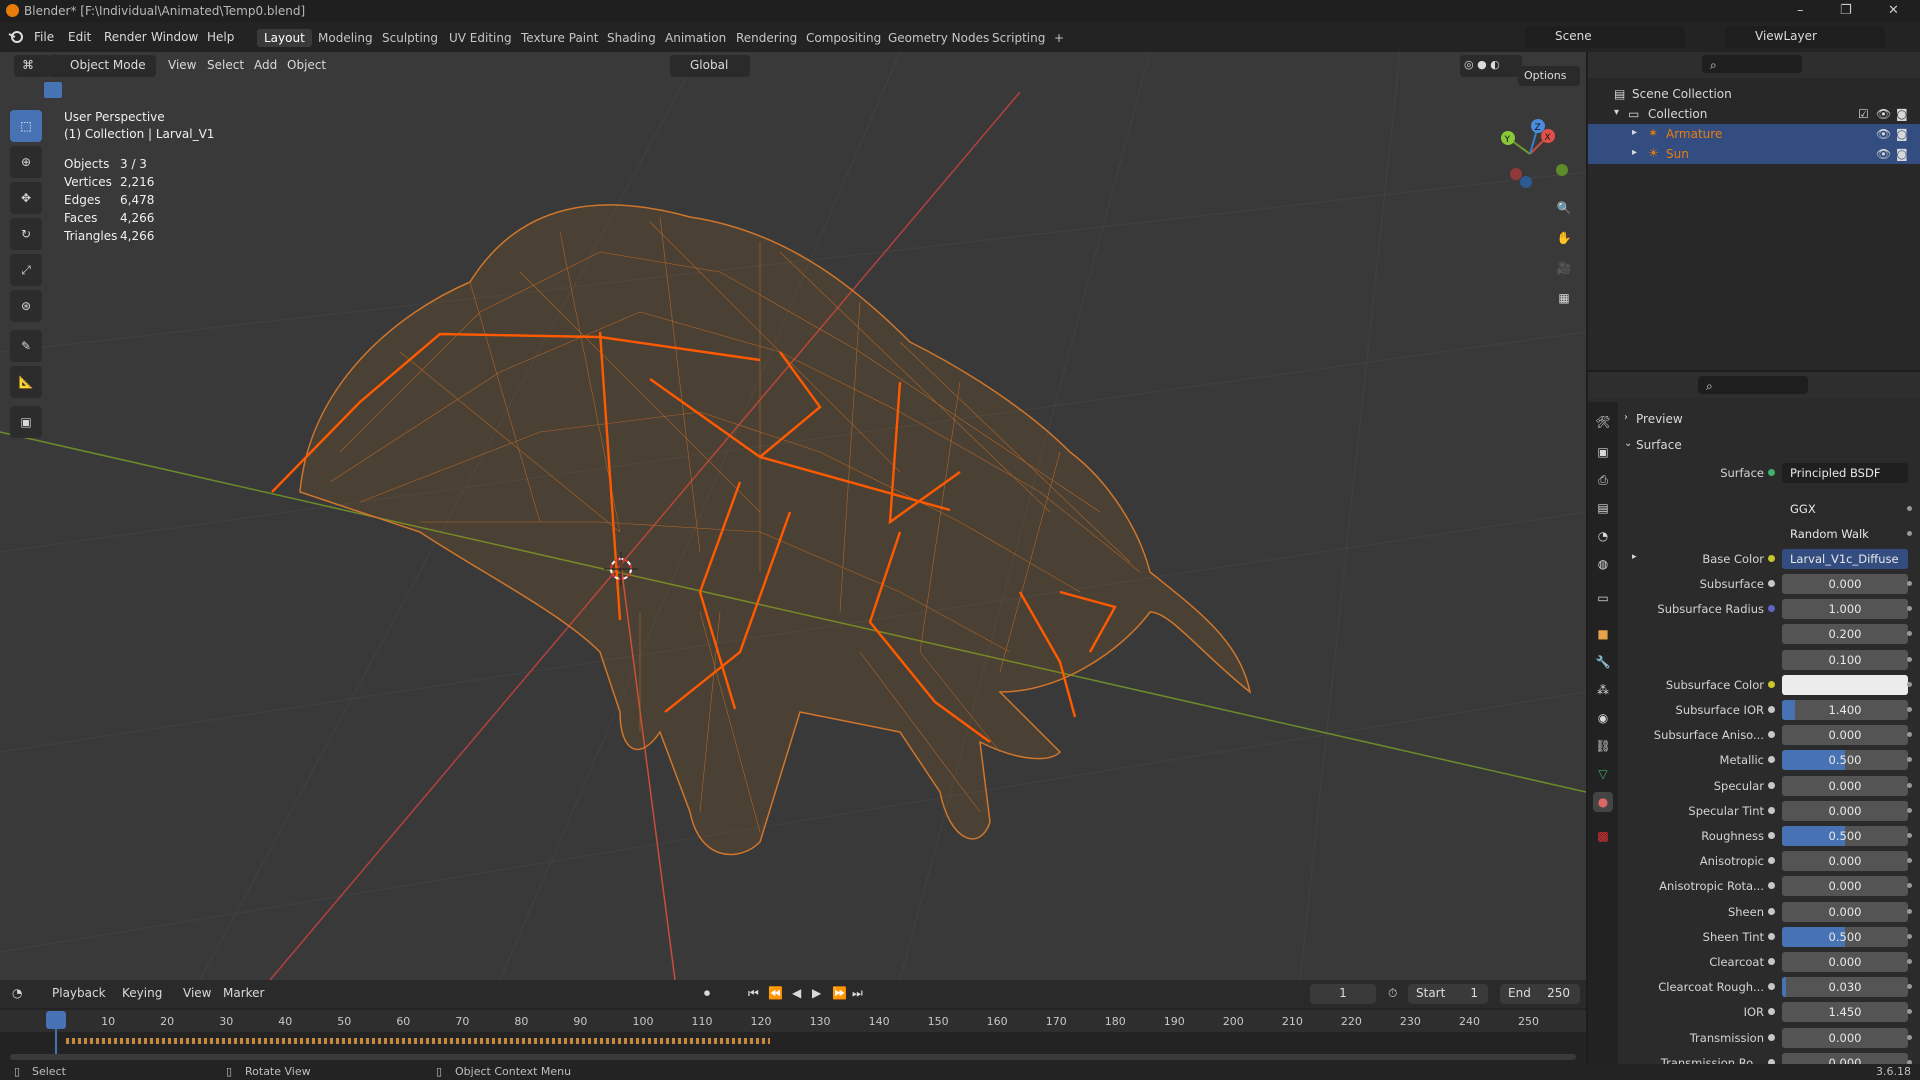 This screenshot has height=1080, width=1920. What do you see at coordinates (1603, 774) in the screenshot?
I see `tab-data: ▽` at bounding box center [1603, 774].